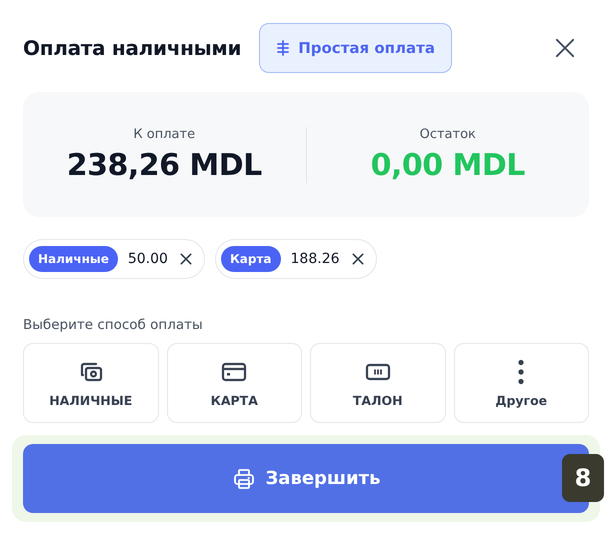  Describe the element at coordinates (378, 383) in the screenshot. I see `payment-method-button: ТАЛОН` at that location.